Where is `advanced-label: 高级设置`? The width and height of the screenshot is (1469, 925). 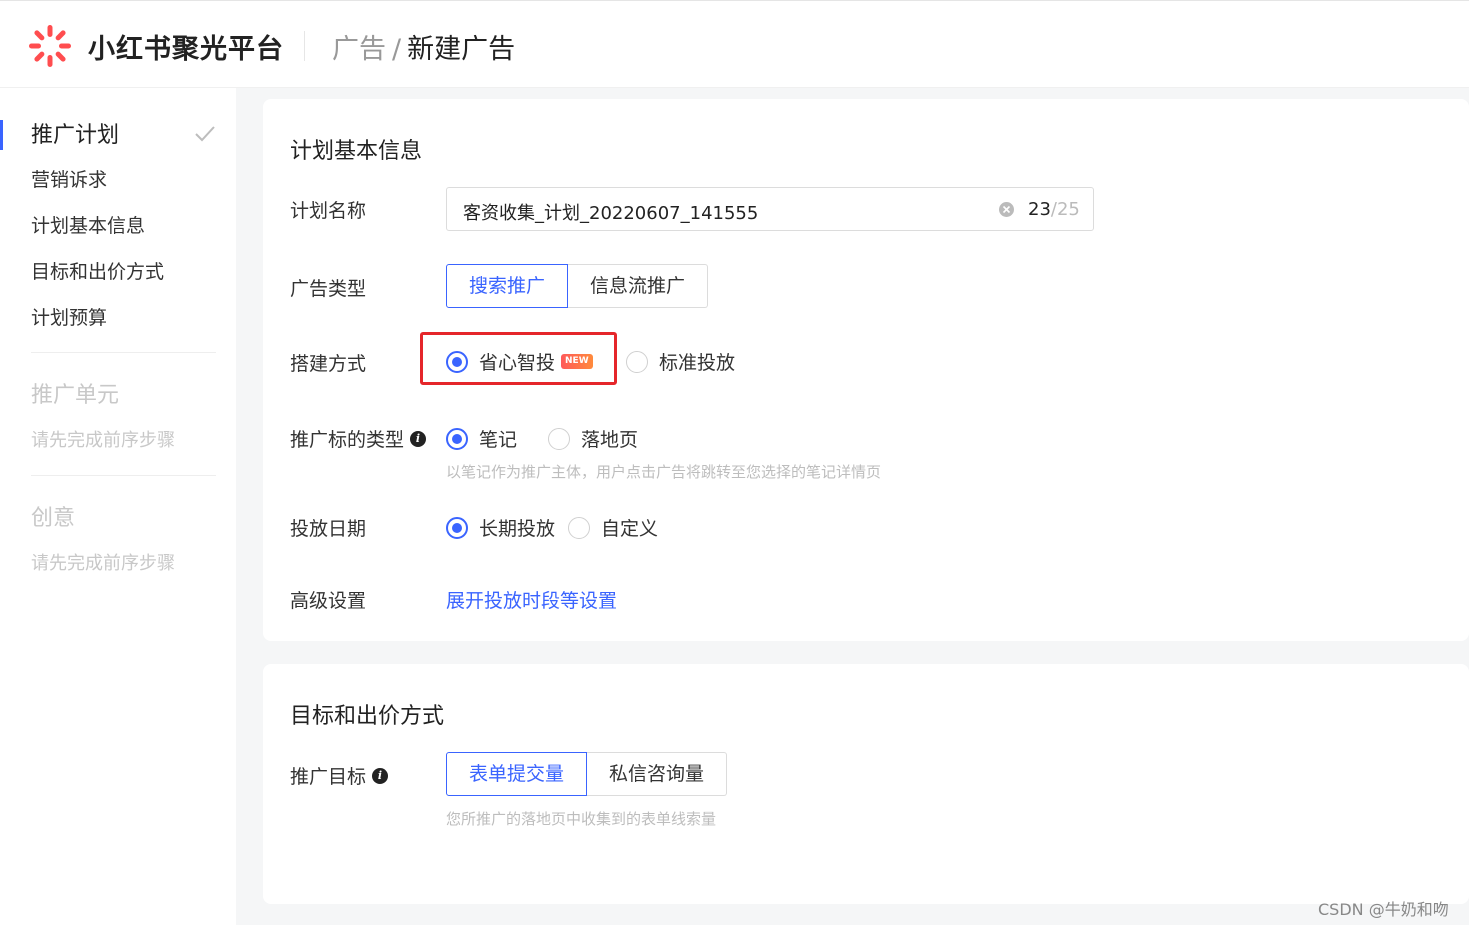 advanced-label: 高级设置 is located at coordinates (328, 601).